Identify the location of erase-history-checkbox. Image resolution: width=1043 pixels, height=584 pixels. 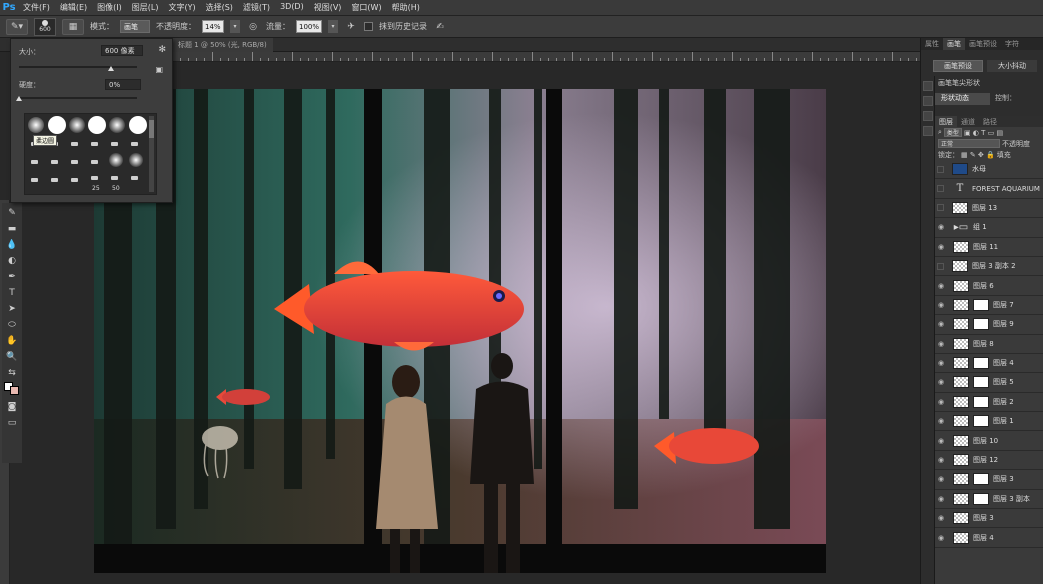
(369, 26).